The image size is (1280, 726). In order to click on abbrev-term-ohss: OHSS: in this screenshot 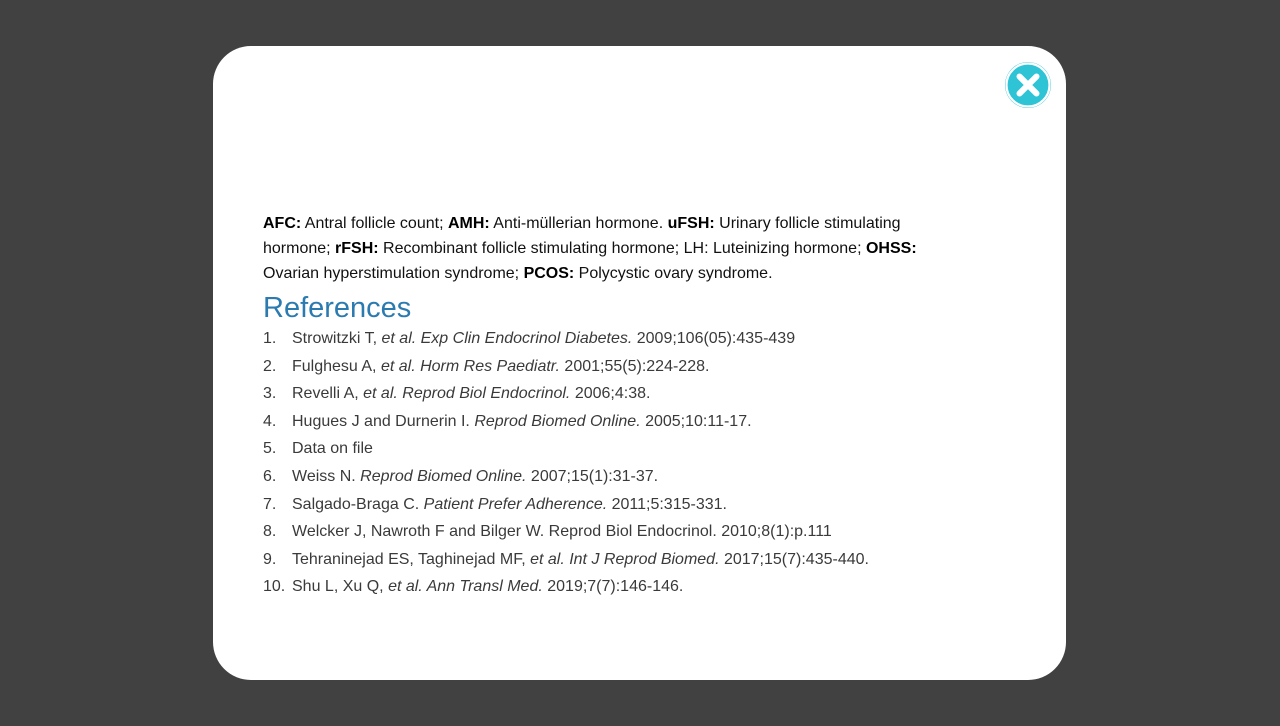, I will do `click(891, 248)`.